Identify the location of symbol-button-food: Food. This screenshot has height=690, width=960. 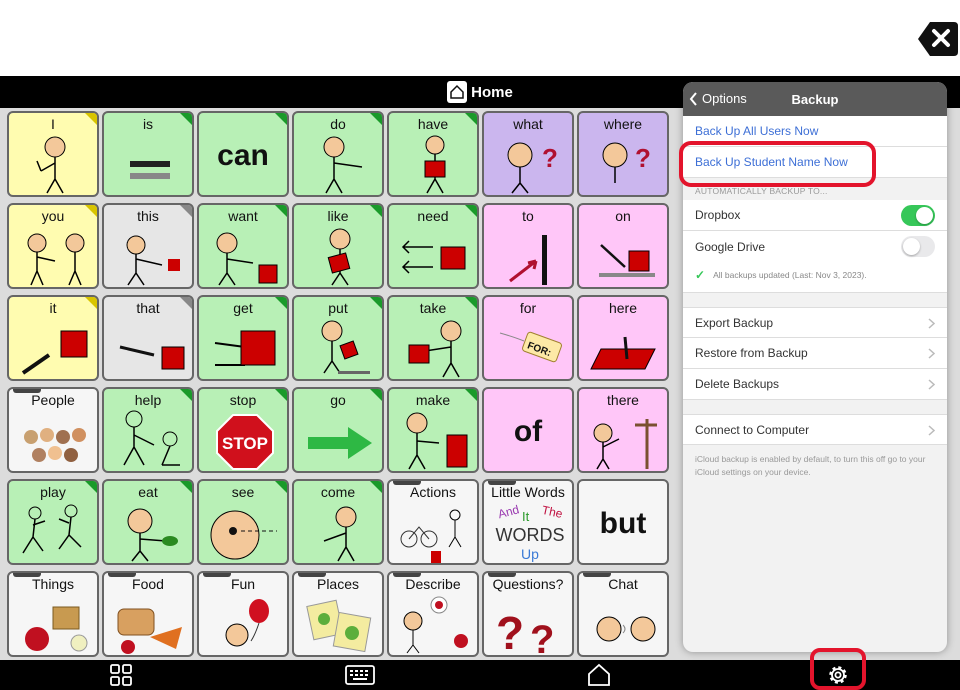
(148, 614).